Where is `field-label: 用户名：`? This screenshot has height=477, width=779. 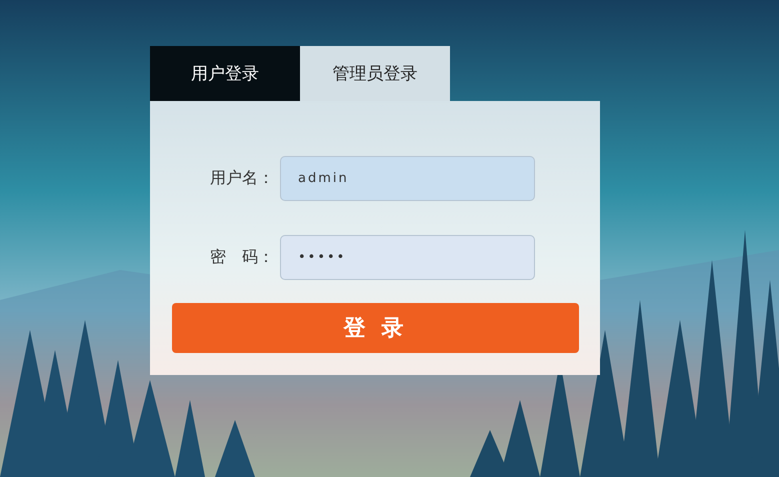
field-label: 用户名： is located at coordinates (242, 178).